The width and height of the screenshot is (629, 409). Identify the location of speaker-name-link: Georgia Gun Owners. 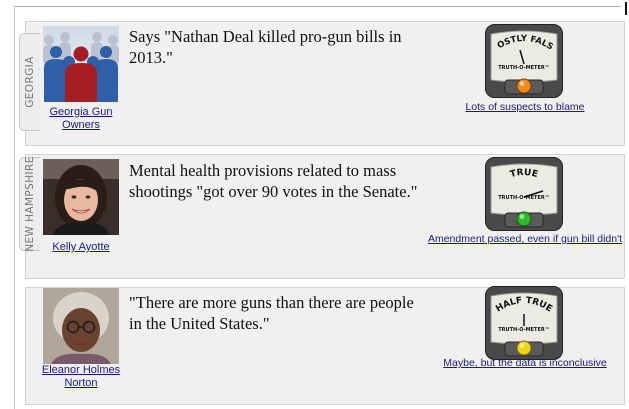
(81, 118).